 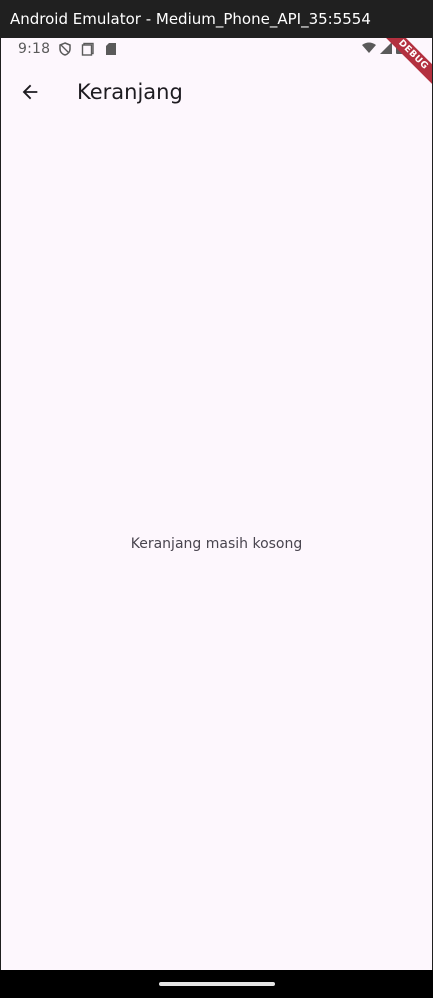 I want to click on back-button, so click(x=30, y=92).